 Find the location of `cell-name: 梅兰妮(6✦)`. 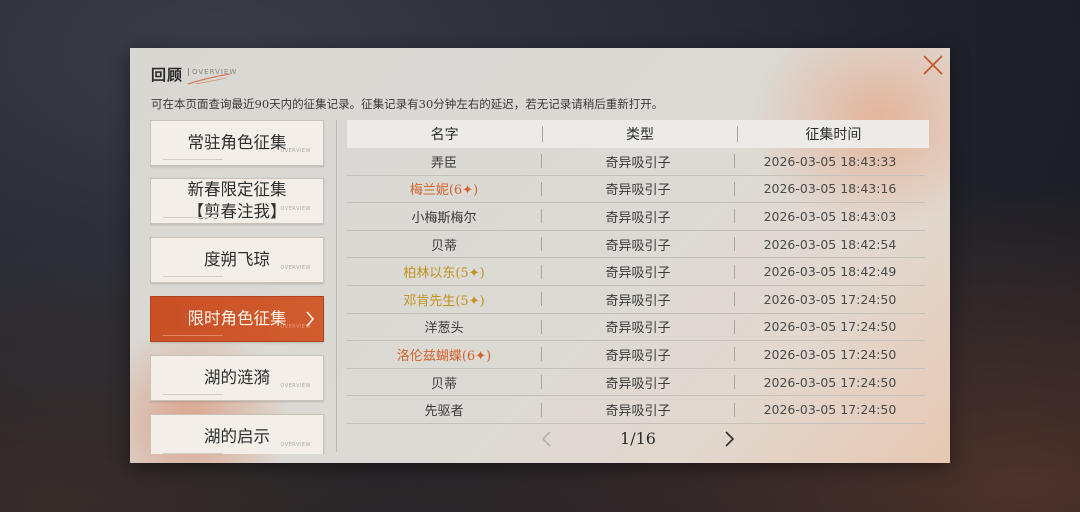

cell-name: 梅兰妮(6✦) is located at coordinates (444, 191).